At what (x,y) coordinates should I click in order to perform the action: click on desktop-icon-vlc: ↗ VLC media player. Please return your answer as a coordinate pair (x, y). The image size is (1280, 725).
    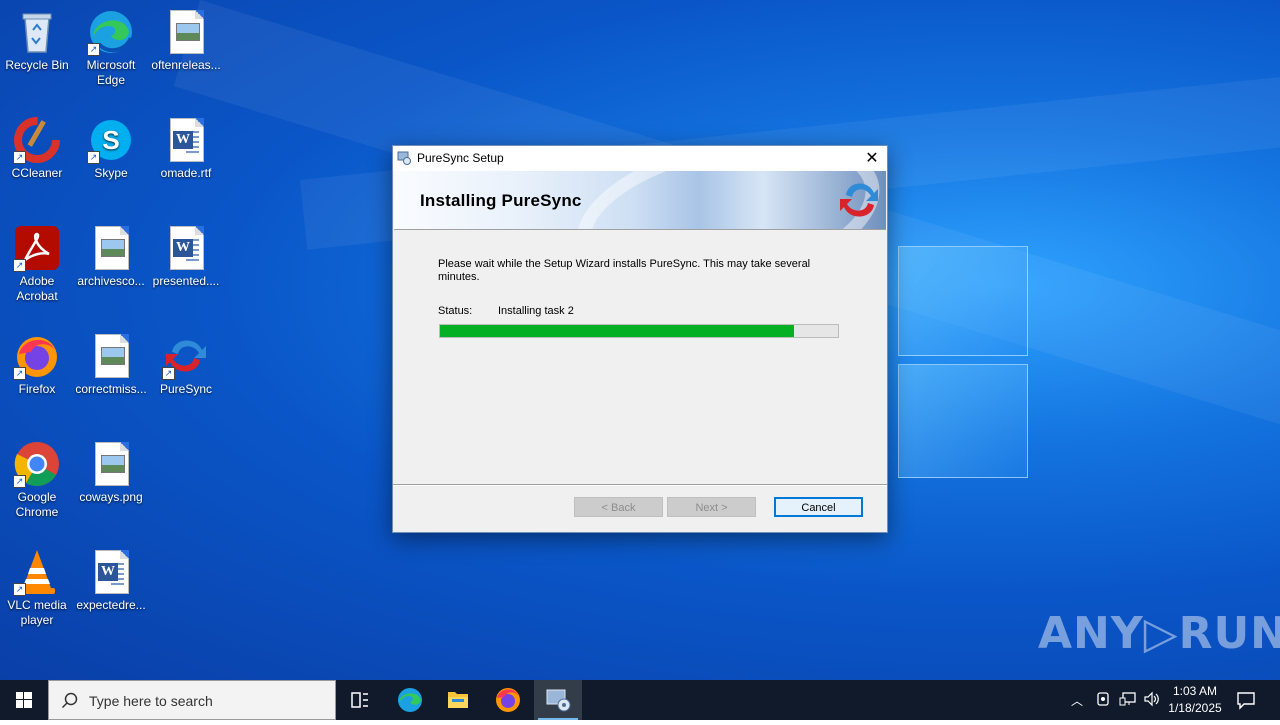
    Looking at the image, I should click on (37, 588).